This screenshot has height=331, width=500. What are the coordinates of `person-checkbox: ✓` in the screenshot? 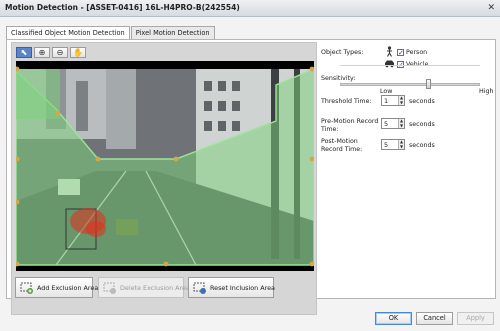 It's located at (400, 53).